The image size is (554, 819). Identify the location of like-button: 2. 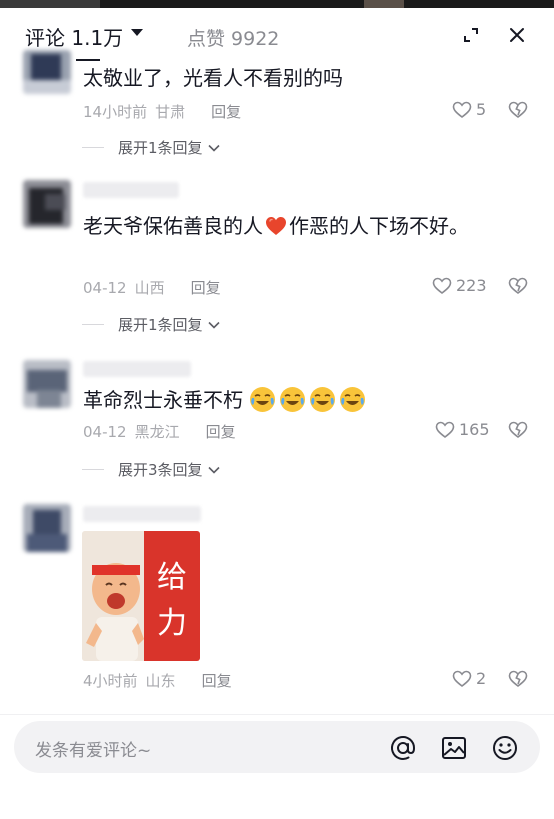
(469, 678).